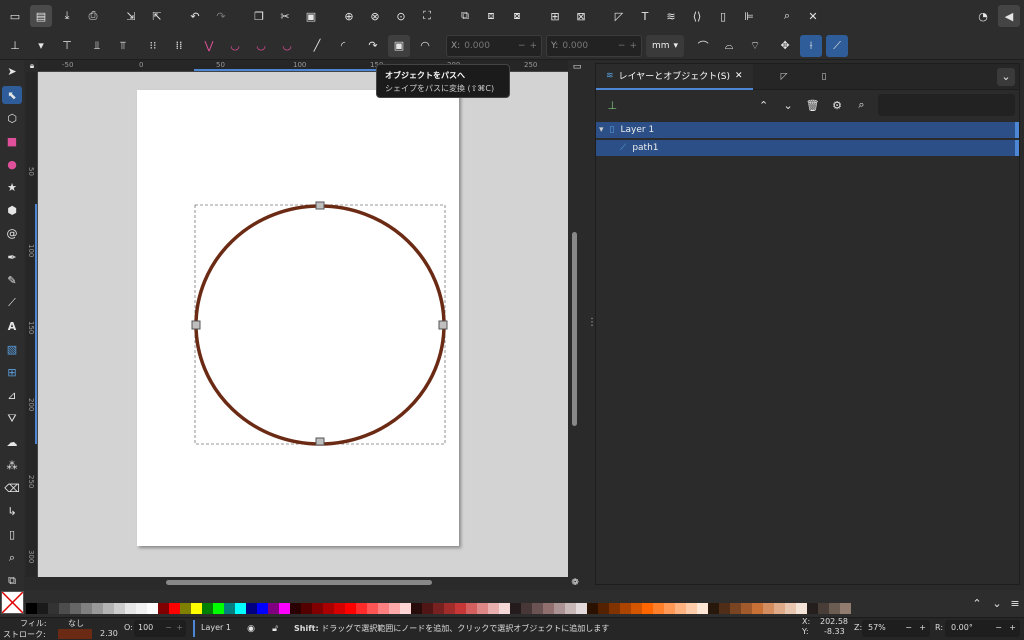 Image resolution: width=1024 pixels, height=640 pixels. What do you see at coordinates (729, 46) in the screenshot?
I see `show-mask-icon: ⌓` at bounding box center [729, 46].